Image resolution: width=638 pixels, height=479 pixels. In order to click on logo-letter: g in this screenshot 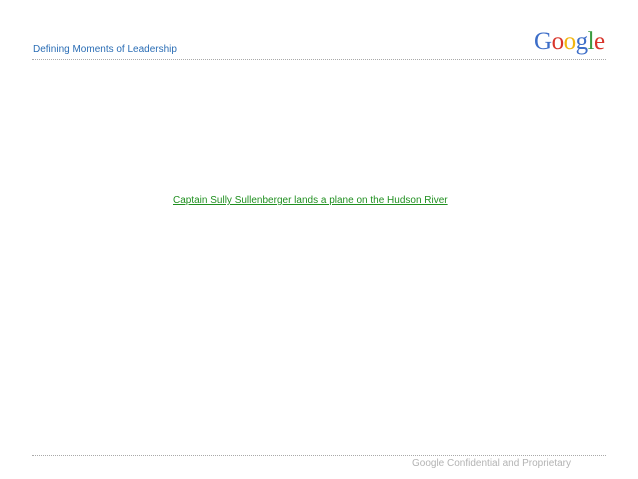, I will do `click(582, 41)`.